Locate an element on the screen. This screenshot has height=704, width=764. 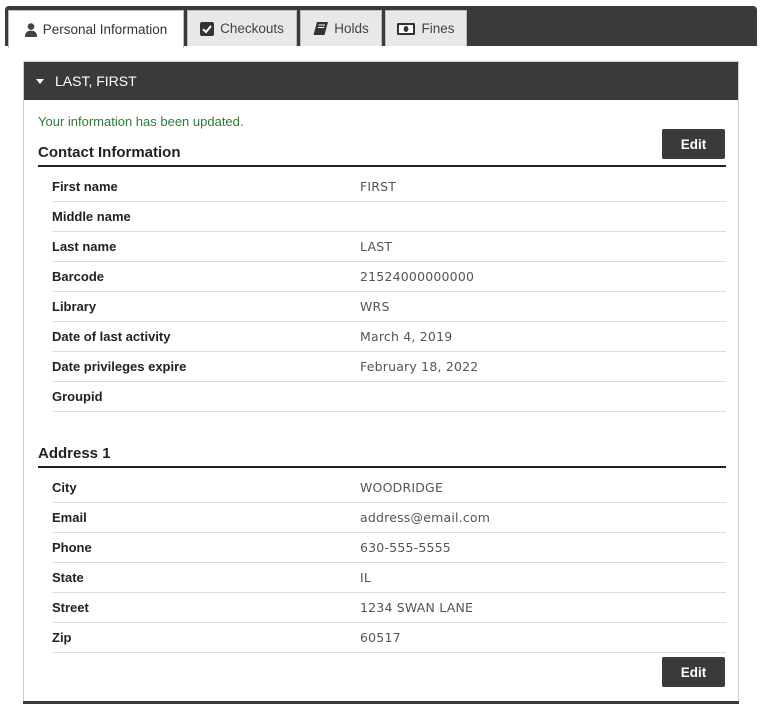
detail-label: Groupid is located at coordinates (77, 396).